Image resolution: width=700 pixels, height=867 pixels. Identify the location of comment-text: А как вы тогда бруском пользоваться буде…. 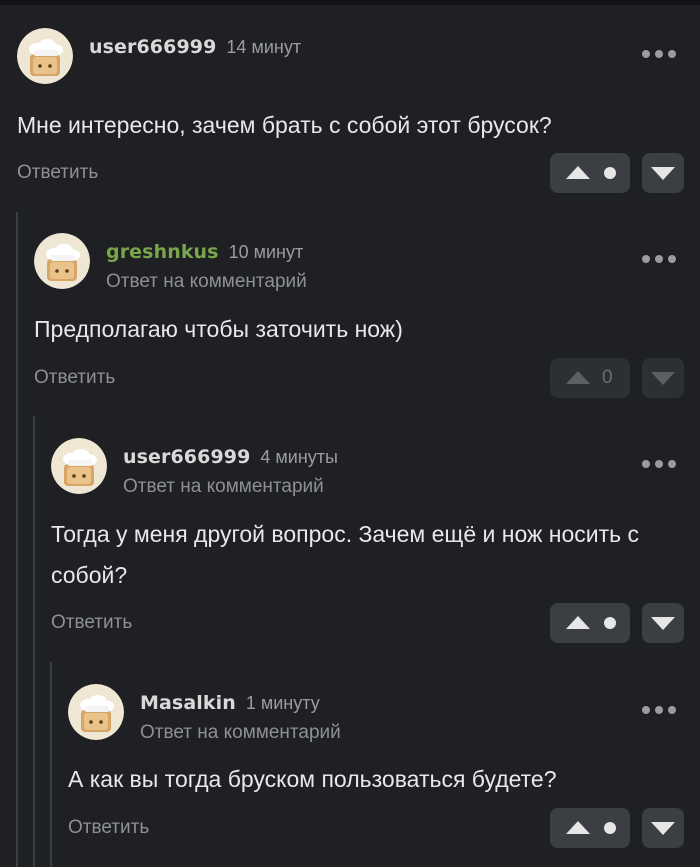
(312, 779).